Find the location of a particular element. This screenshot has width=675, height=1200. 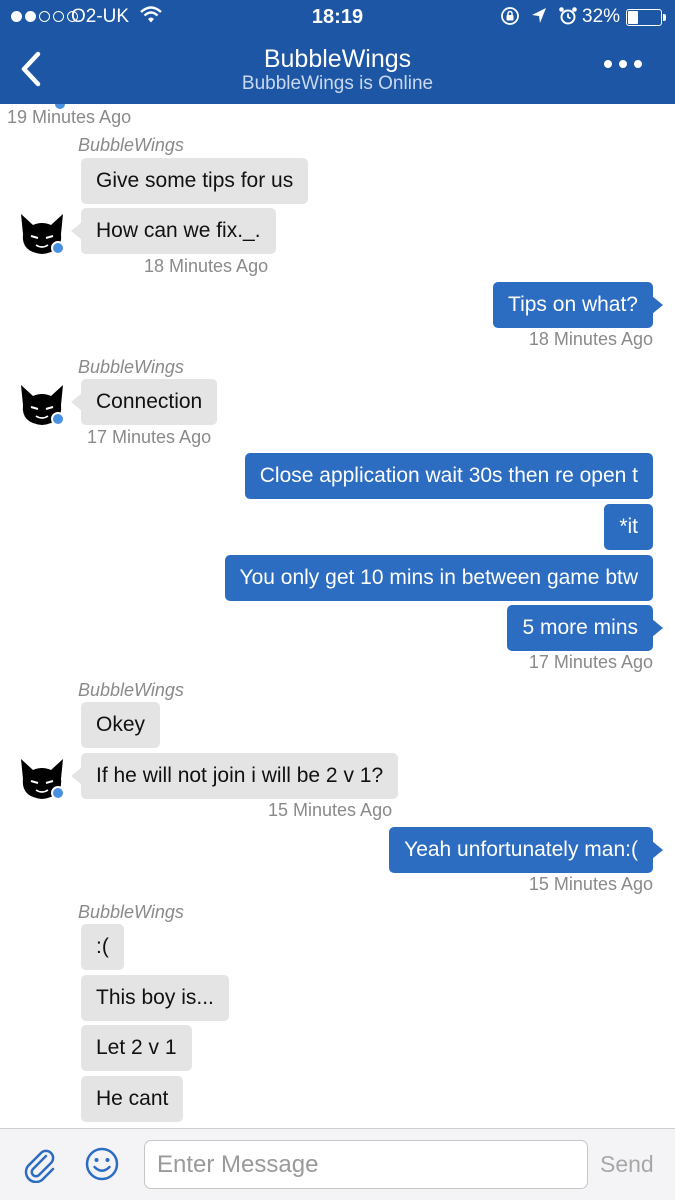

incoming-message: Give some tips for us is located at coordinates (195, 181).